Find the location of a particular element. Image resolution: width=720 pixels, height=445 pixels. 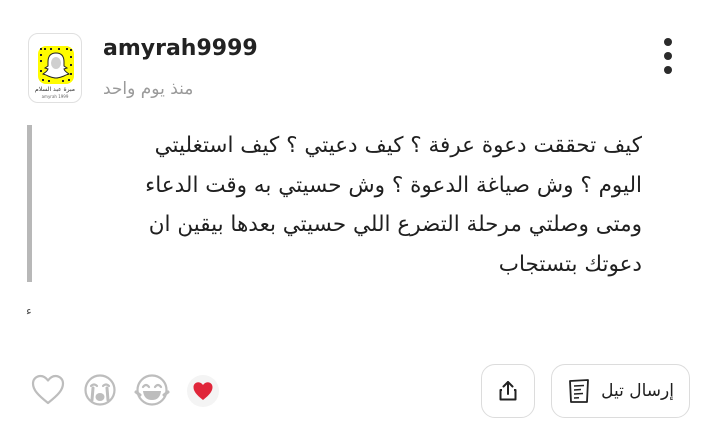

post-timestamp: منذ يوم واحد is located at coordinates (148, 89).